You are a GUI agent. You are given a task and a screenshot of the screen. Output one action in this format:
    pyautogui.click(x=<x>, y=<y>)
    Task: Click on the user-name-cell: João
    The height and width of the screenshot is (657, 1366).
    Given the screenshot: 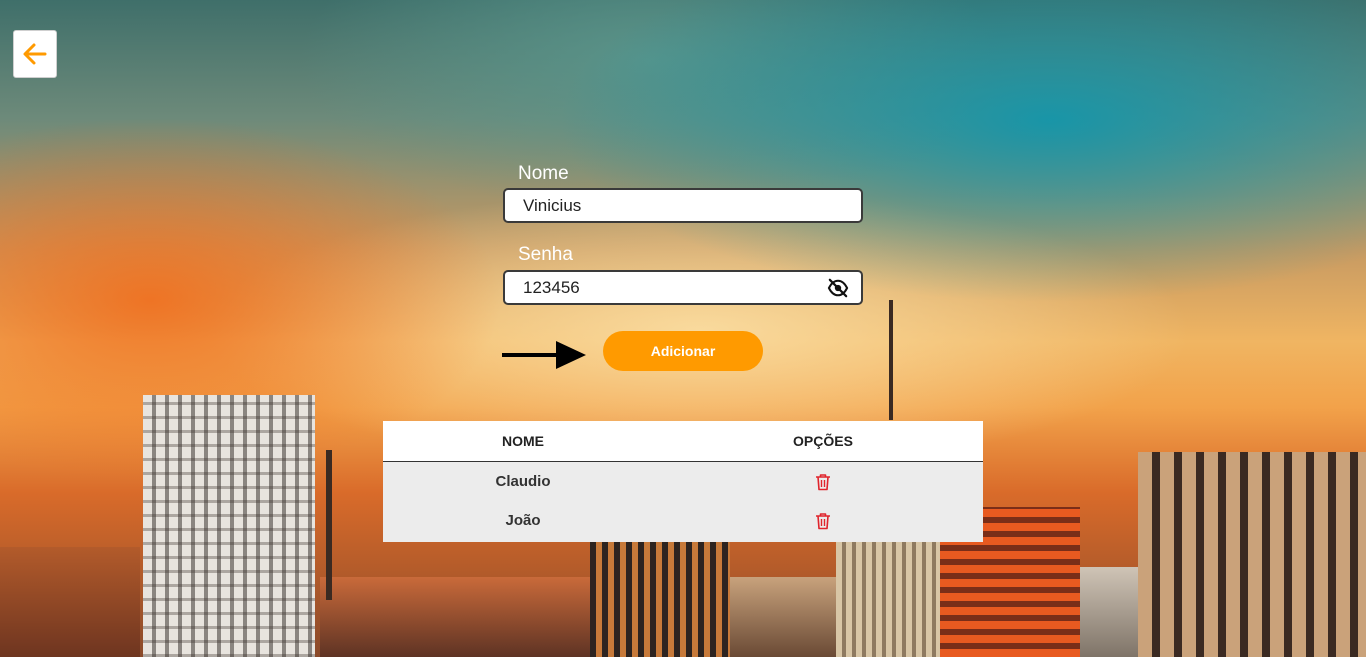 What is the action you would take?
    pyautogui.click(x=523, y=520)
    